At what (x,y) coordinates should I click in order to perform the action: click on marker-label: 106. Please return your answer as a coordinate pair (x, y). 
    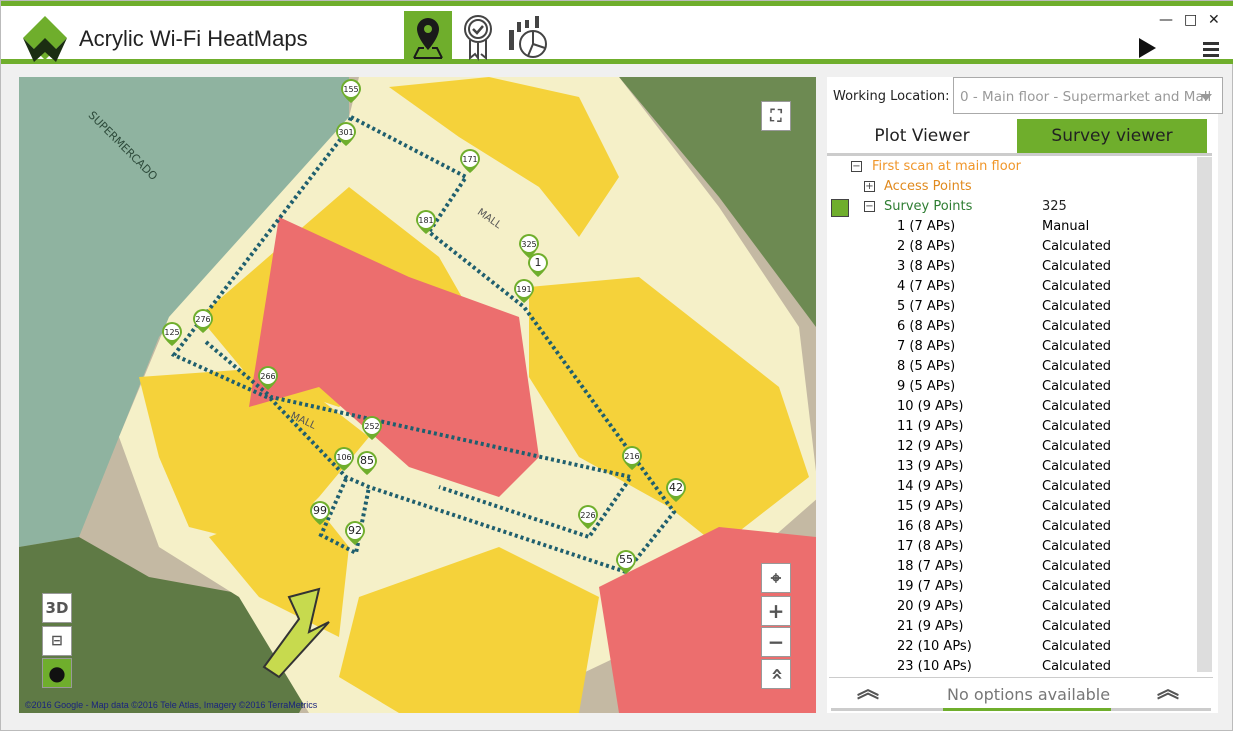
    Looking at the image, I should click on (343, 457).